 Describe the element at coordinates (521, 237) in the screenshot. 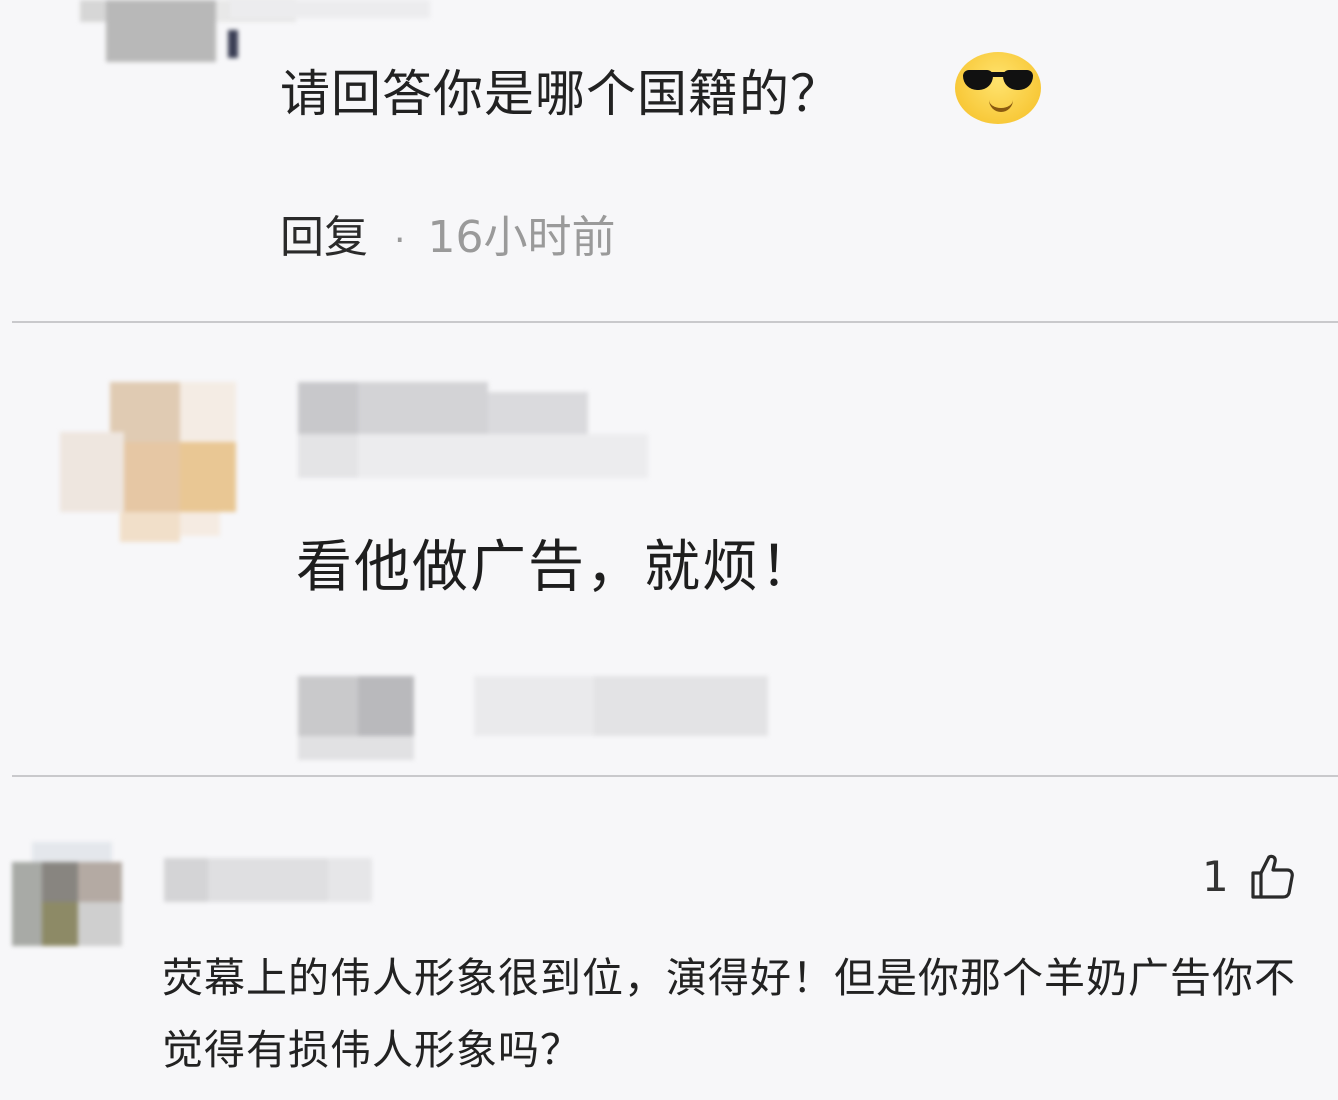

I see `timestamp: 16小时前` at that location.